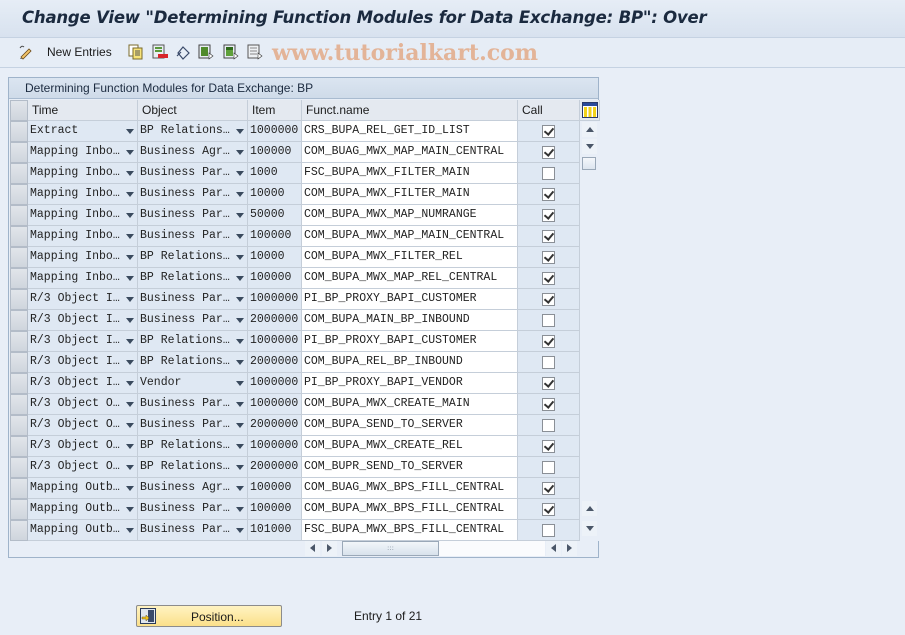 The width and height of the screenshot is (905, 635). I want to click on funct-name-cell: COM_BUPA_MAIN_BP_INBOUND, so click(410, 320).